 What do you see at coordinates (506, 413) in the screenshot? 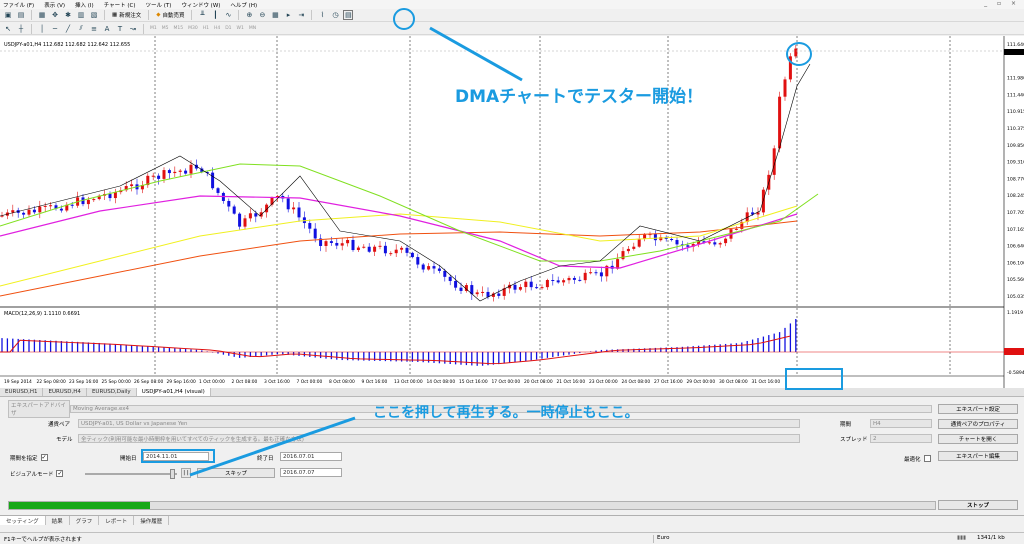
I see `annotation-play: ここを押して再生する。一時停止もここ。` at bounding box center [506, 413].